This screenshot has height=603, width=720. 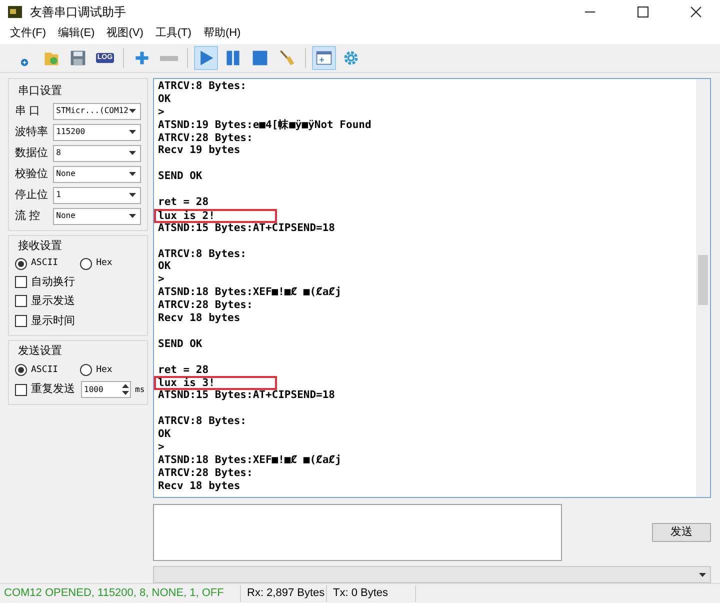 What do you see at coordinates (76, 33) in the screenshot?
I see `menu-item: 编辑(E)` at bounding box center [76, 33].